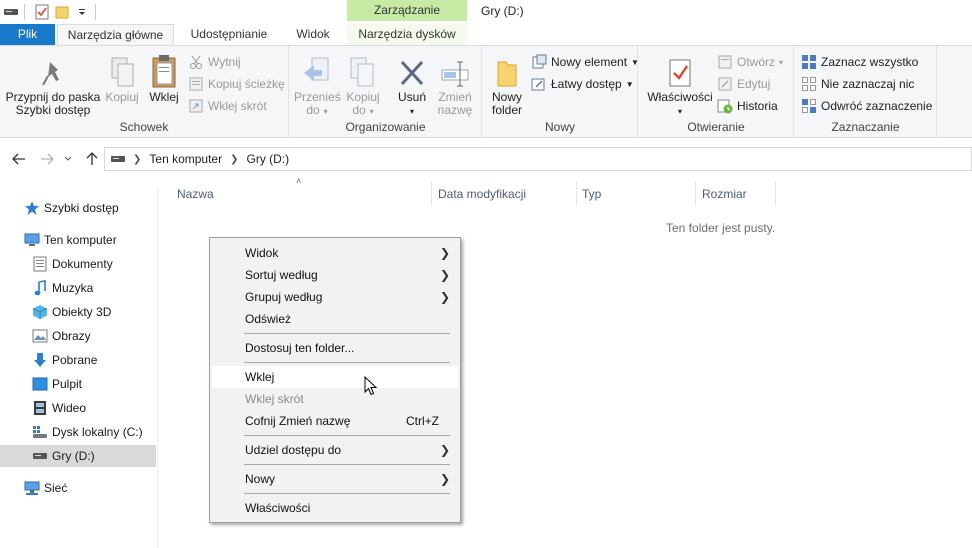  What do you see at coordinates (40, 264) in the screenshot?
I see `documents-icon` at bounding box center [40, 264].